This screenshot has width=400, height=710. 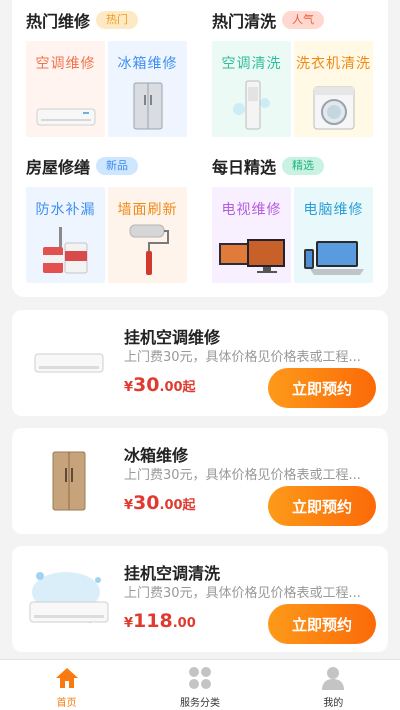 I want to click on tile-tv-repair: 电视维修, so click(x=251, y=235).